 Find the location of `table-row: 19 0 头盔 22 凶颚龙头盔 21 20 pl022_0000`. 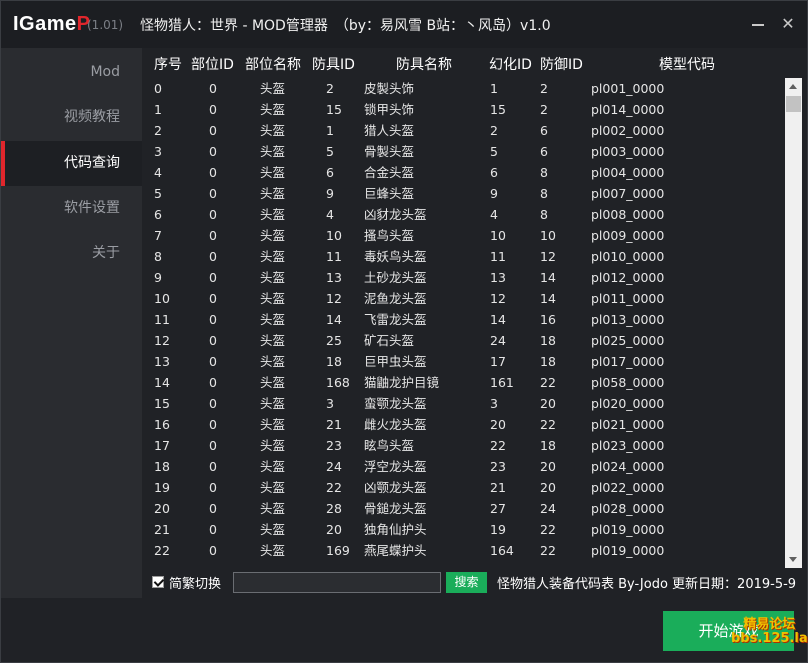

table-row: 19 0 头盔 22 凶颚龙头盔 21 20 pl022_0000 is located at coordinates (462, 487).